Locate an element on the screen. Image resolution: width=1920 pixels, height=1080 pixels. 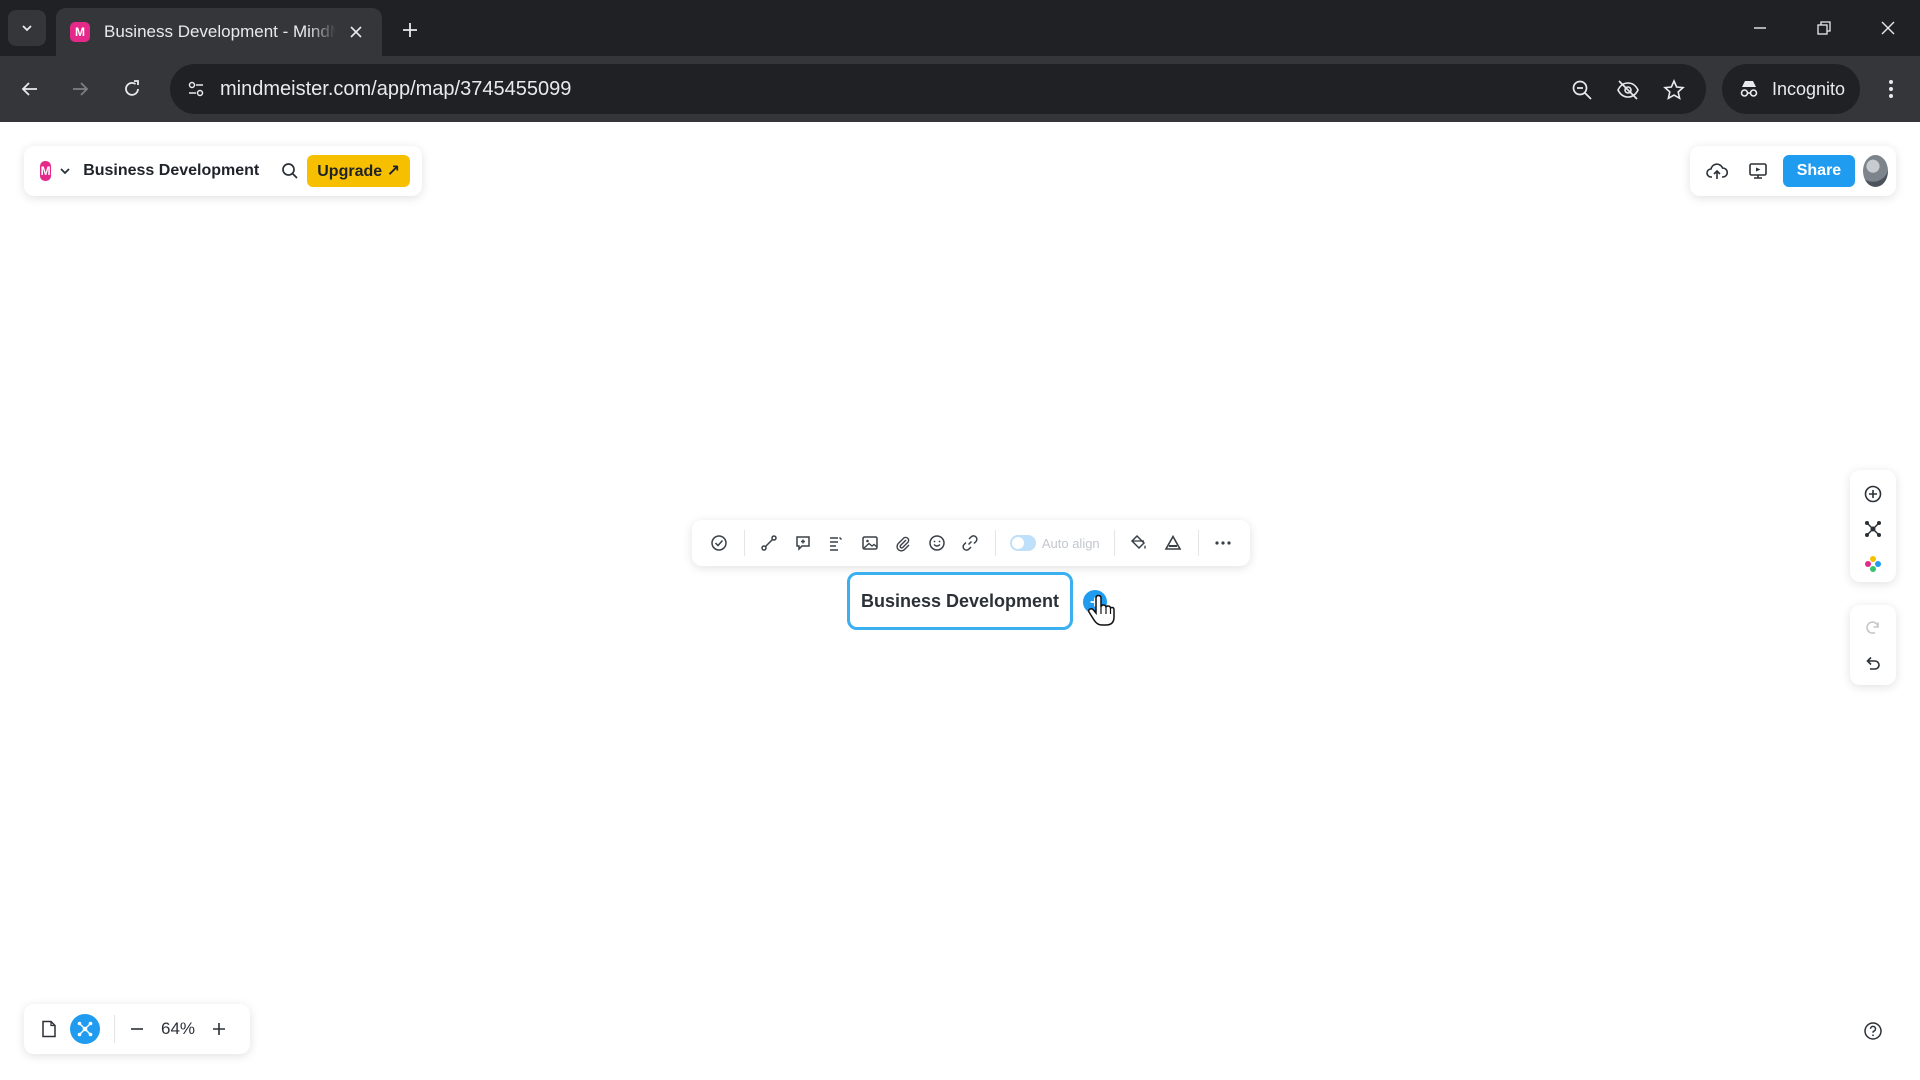
incognito-indicator: Incognito is located at coordinates (1791, 89).